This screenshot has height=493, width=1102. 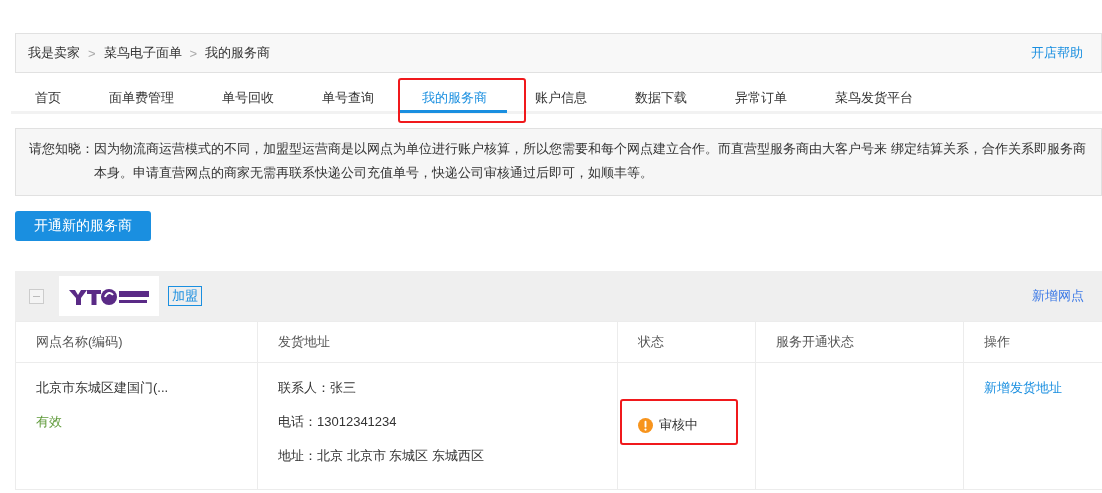 What do you see at coordinates (645, 425) in the screenshot?
I see `warning-icon` at bounding box center [645, 425].